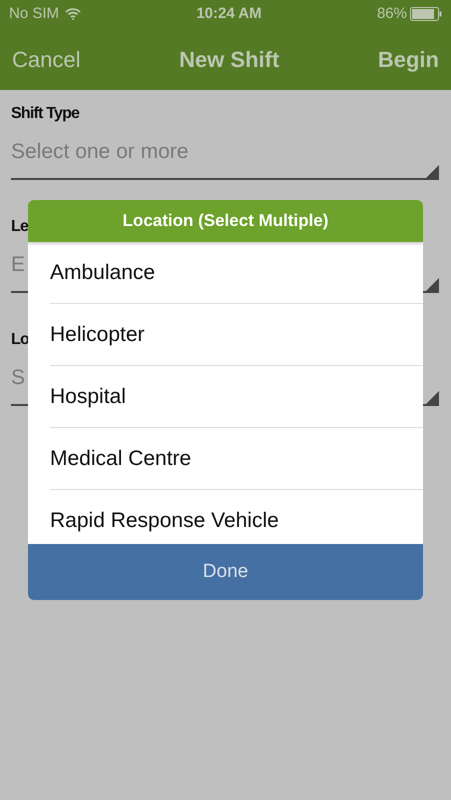 The height and width of the screenshot is (800, 451). I want to click on done-button: Done, so click(225, 572).